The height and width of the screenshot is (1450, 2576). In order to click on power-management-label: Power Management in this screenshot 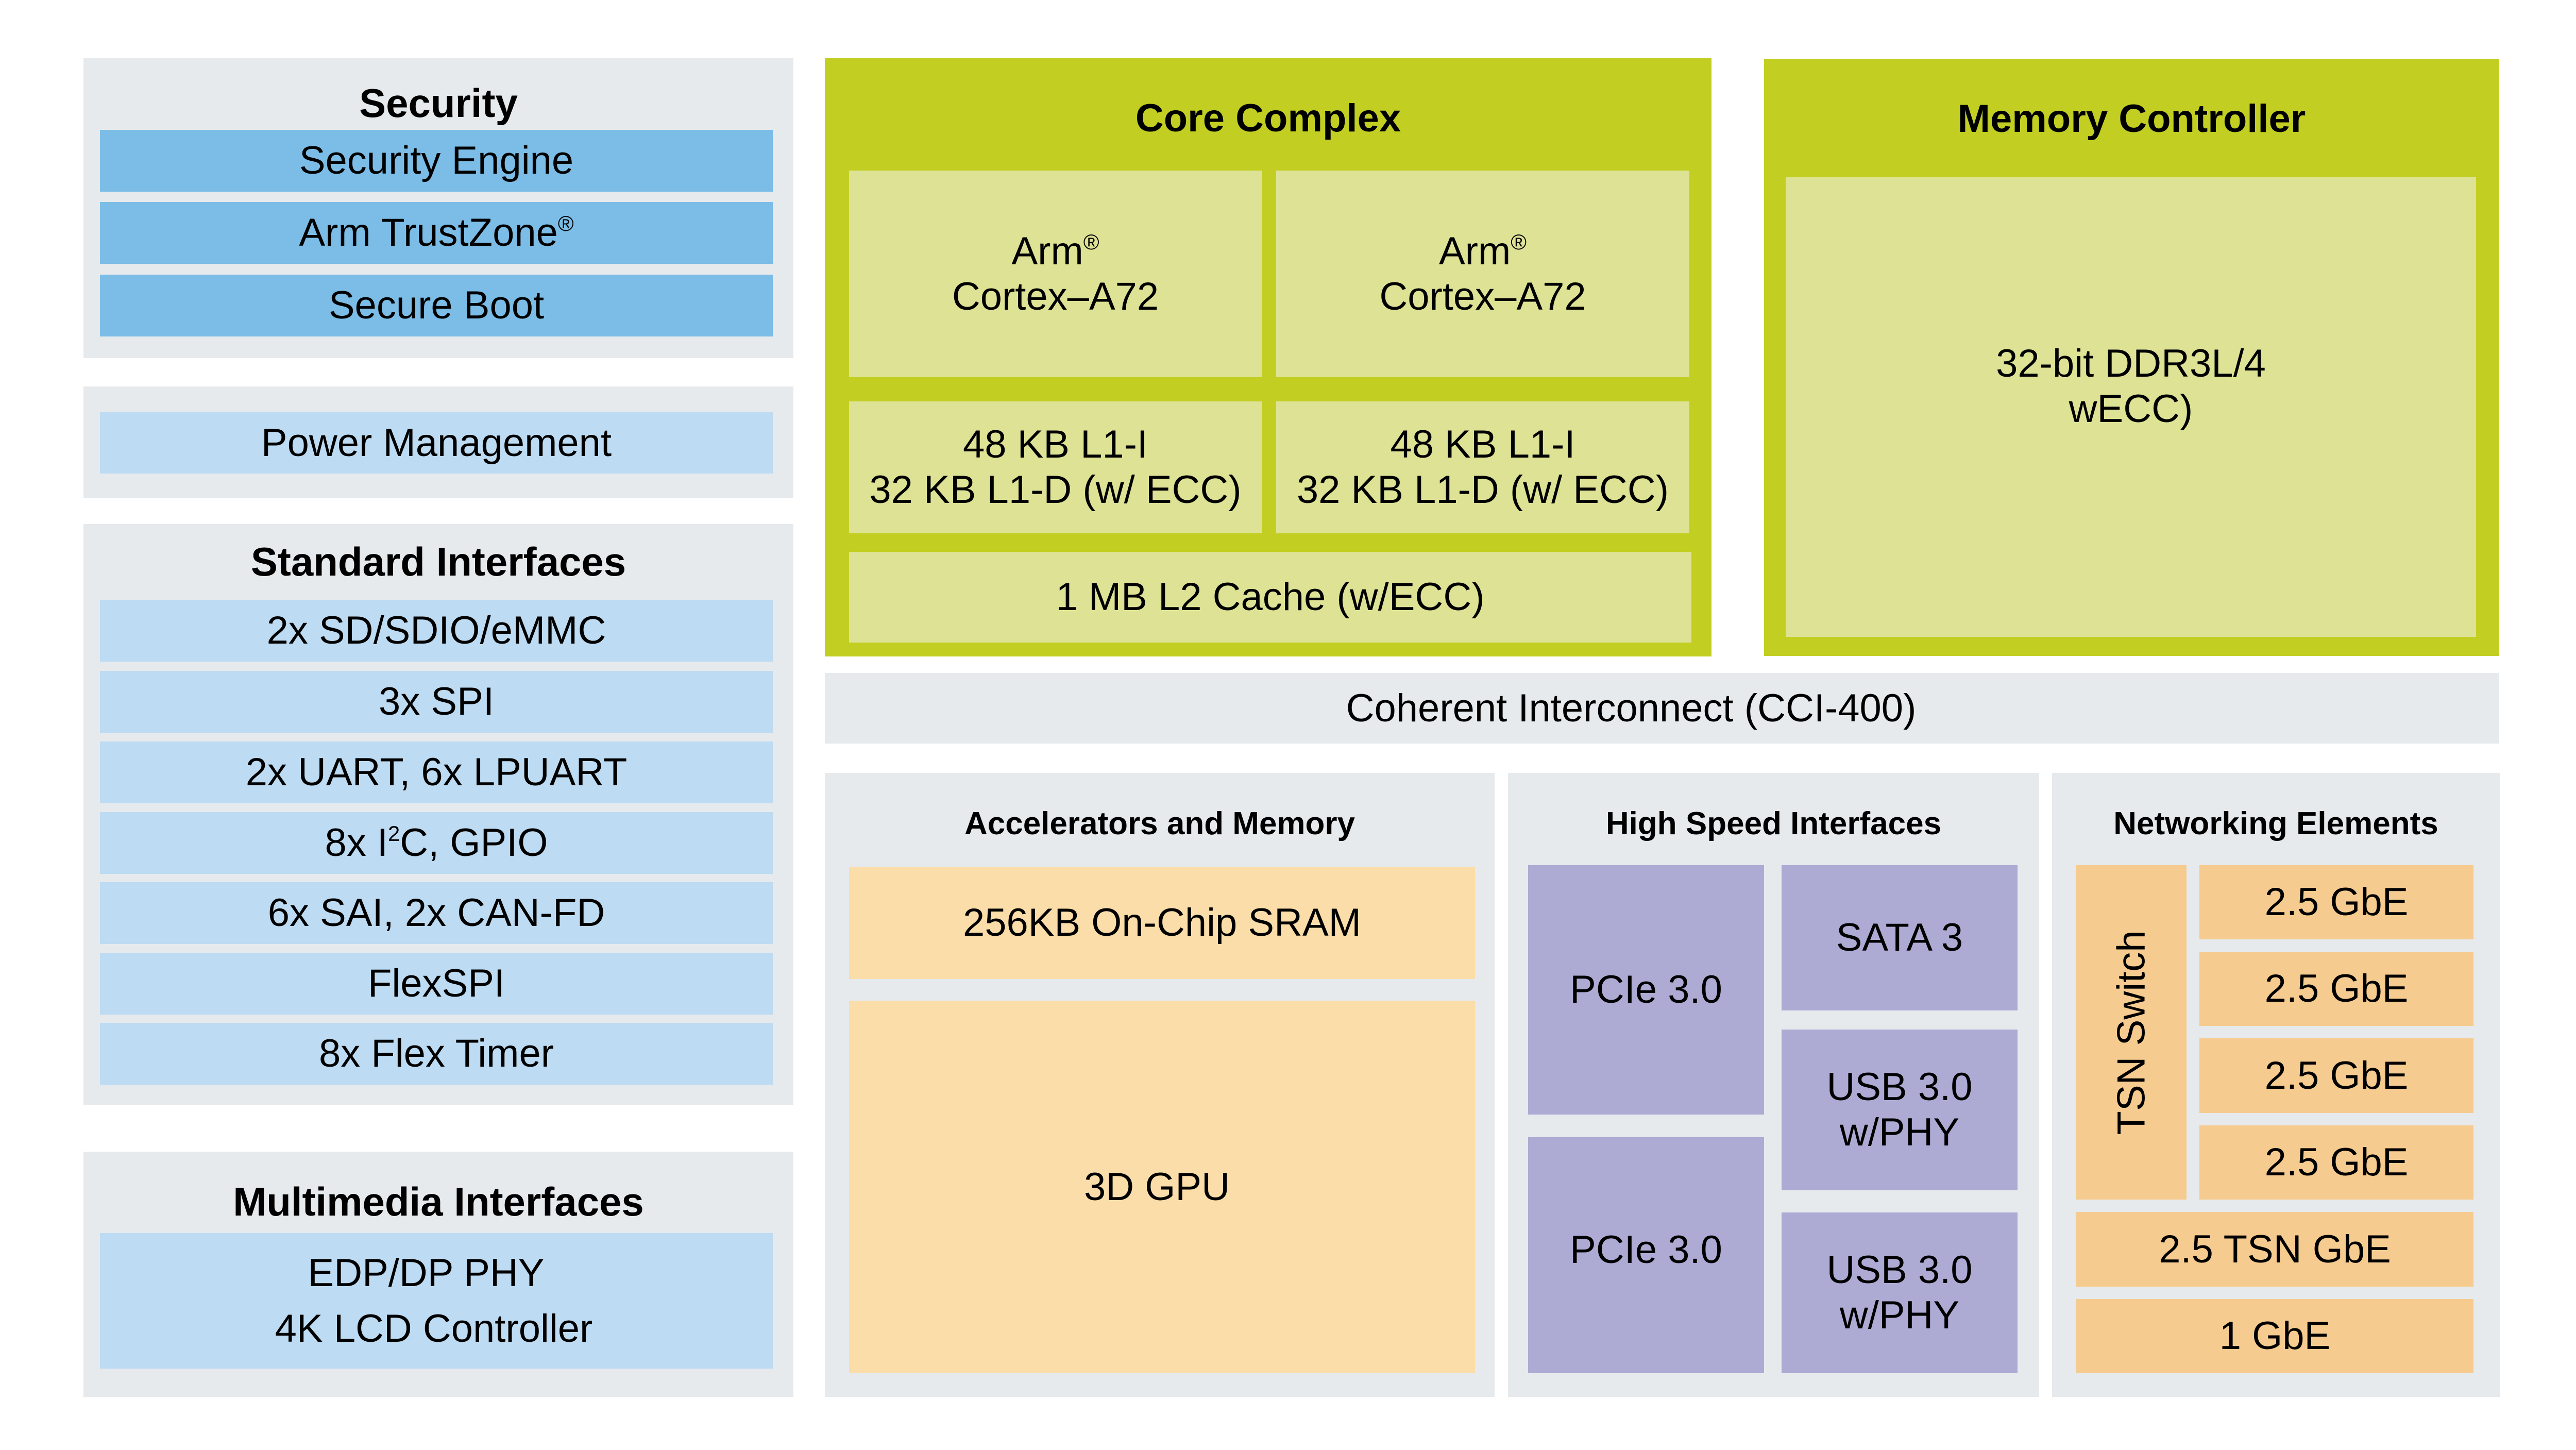, I will do `click(436, 442)`.